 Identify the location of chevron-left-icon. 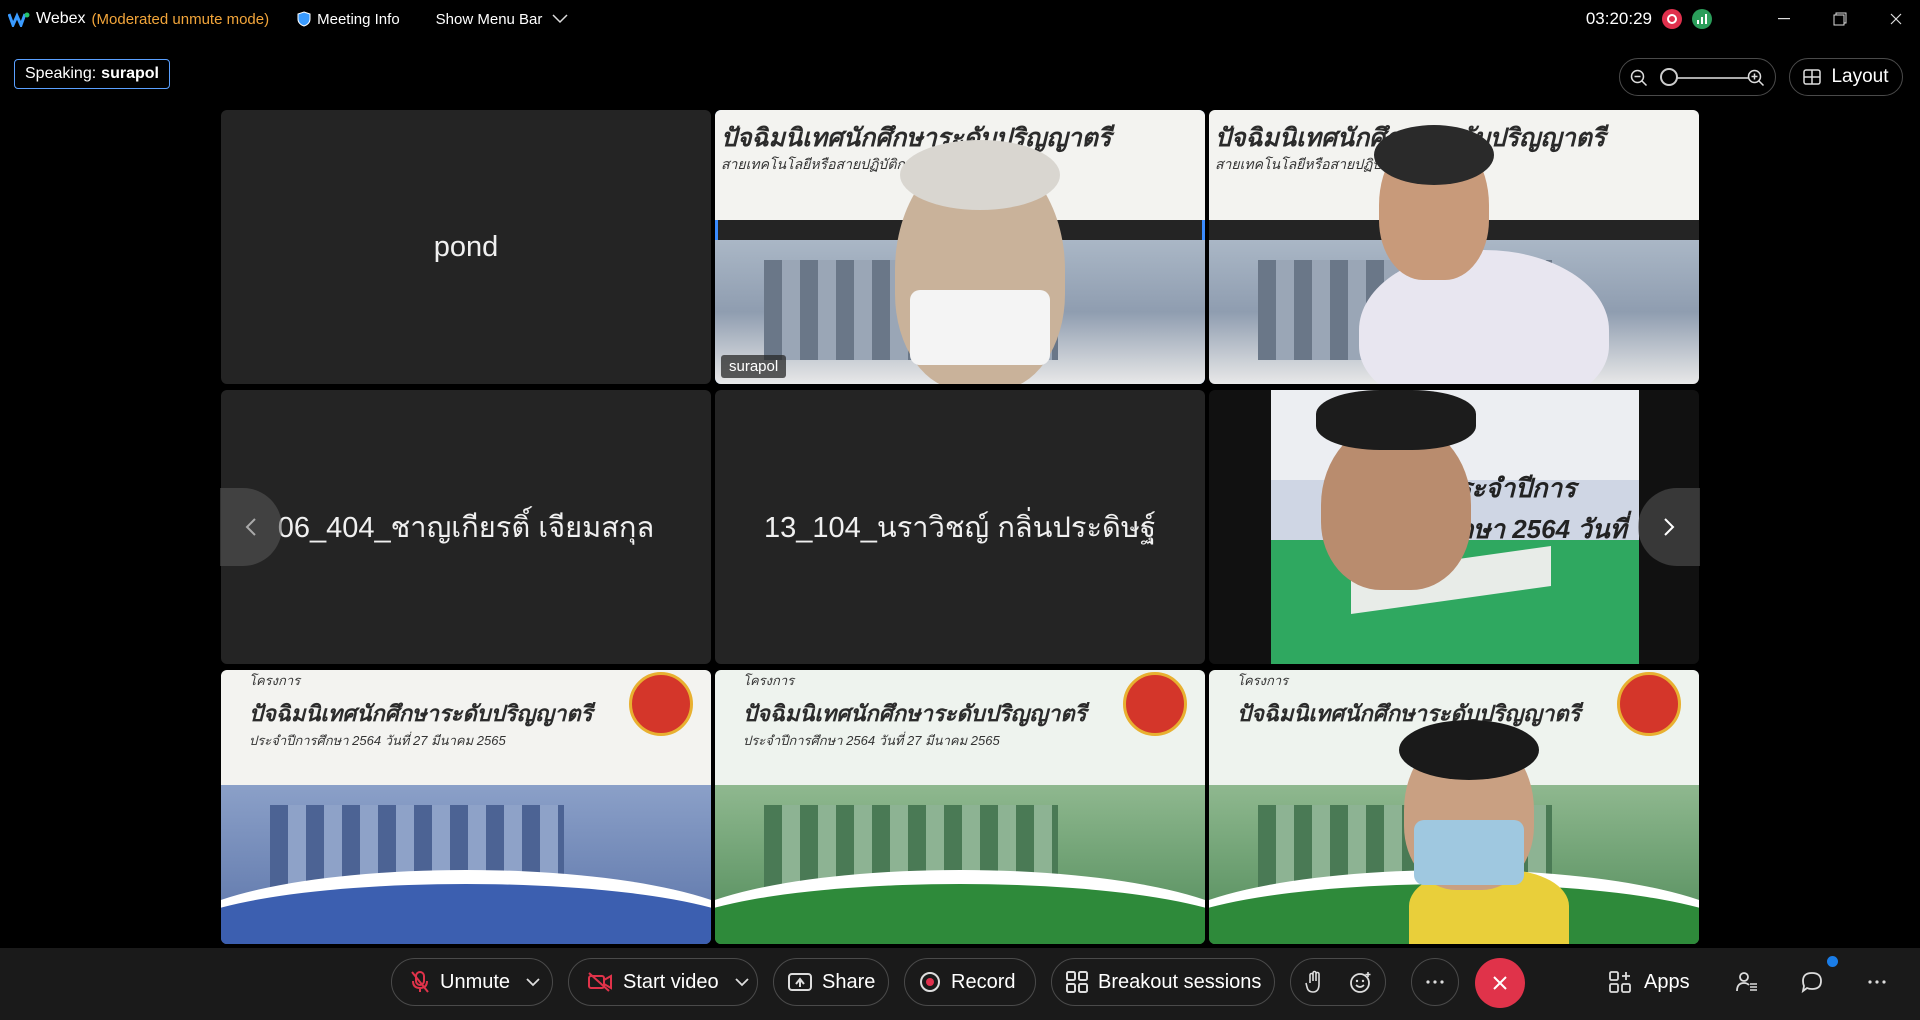
(250, 527).